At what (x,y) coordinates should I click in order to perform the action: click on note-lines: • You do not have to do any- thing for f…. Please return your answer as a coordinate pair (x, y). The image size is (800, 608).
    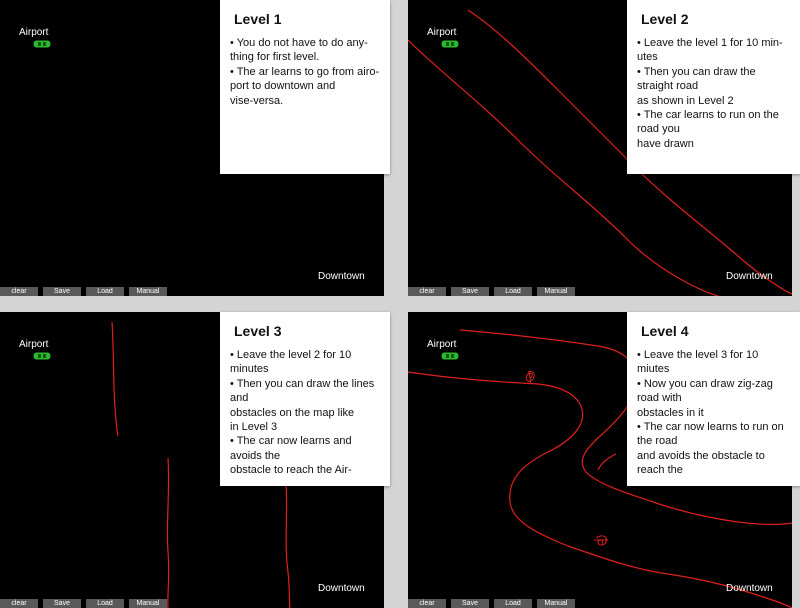
    Looking at the image, I should click on (308, 72).